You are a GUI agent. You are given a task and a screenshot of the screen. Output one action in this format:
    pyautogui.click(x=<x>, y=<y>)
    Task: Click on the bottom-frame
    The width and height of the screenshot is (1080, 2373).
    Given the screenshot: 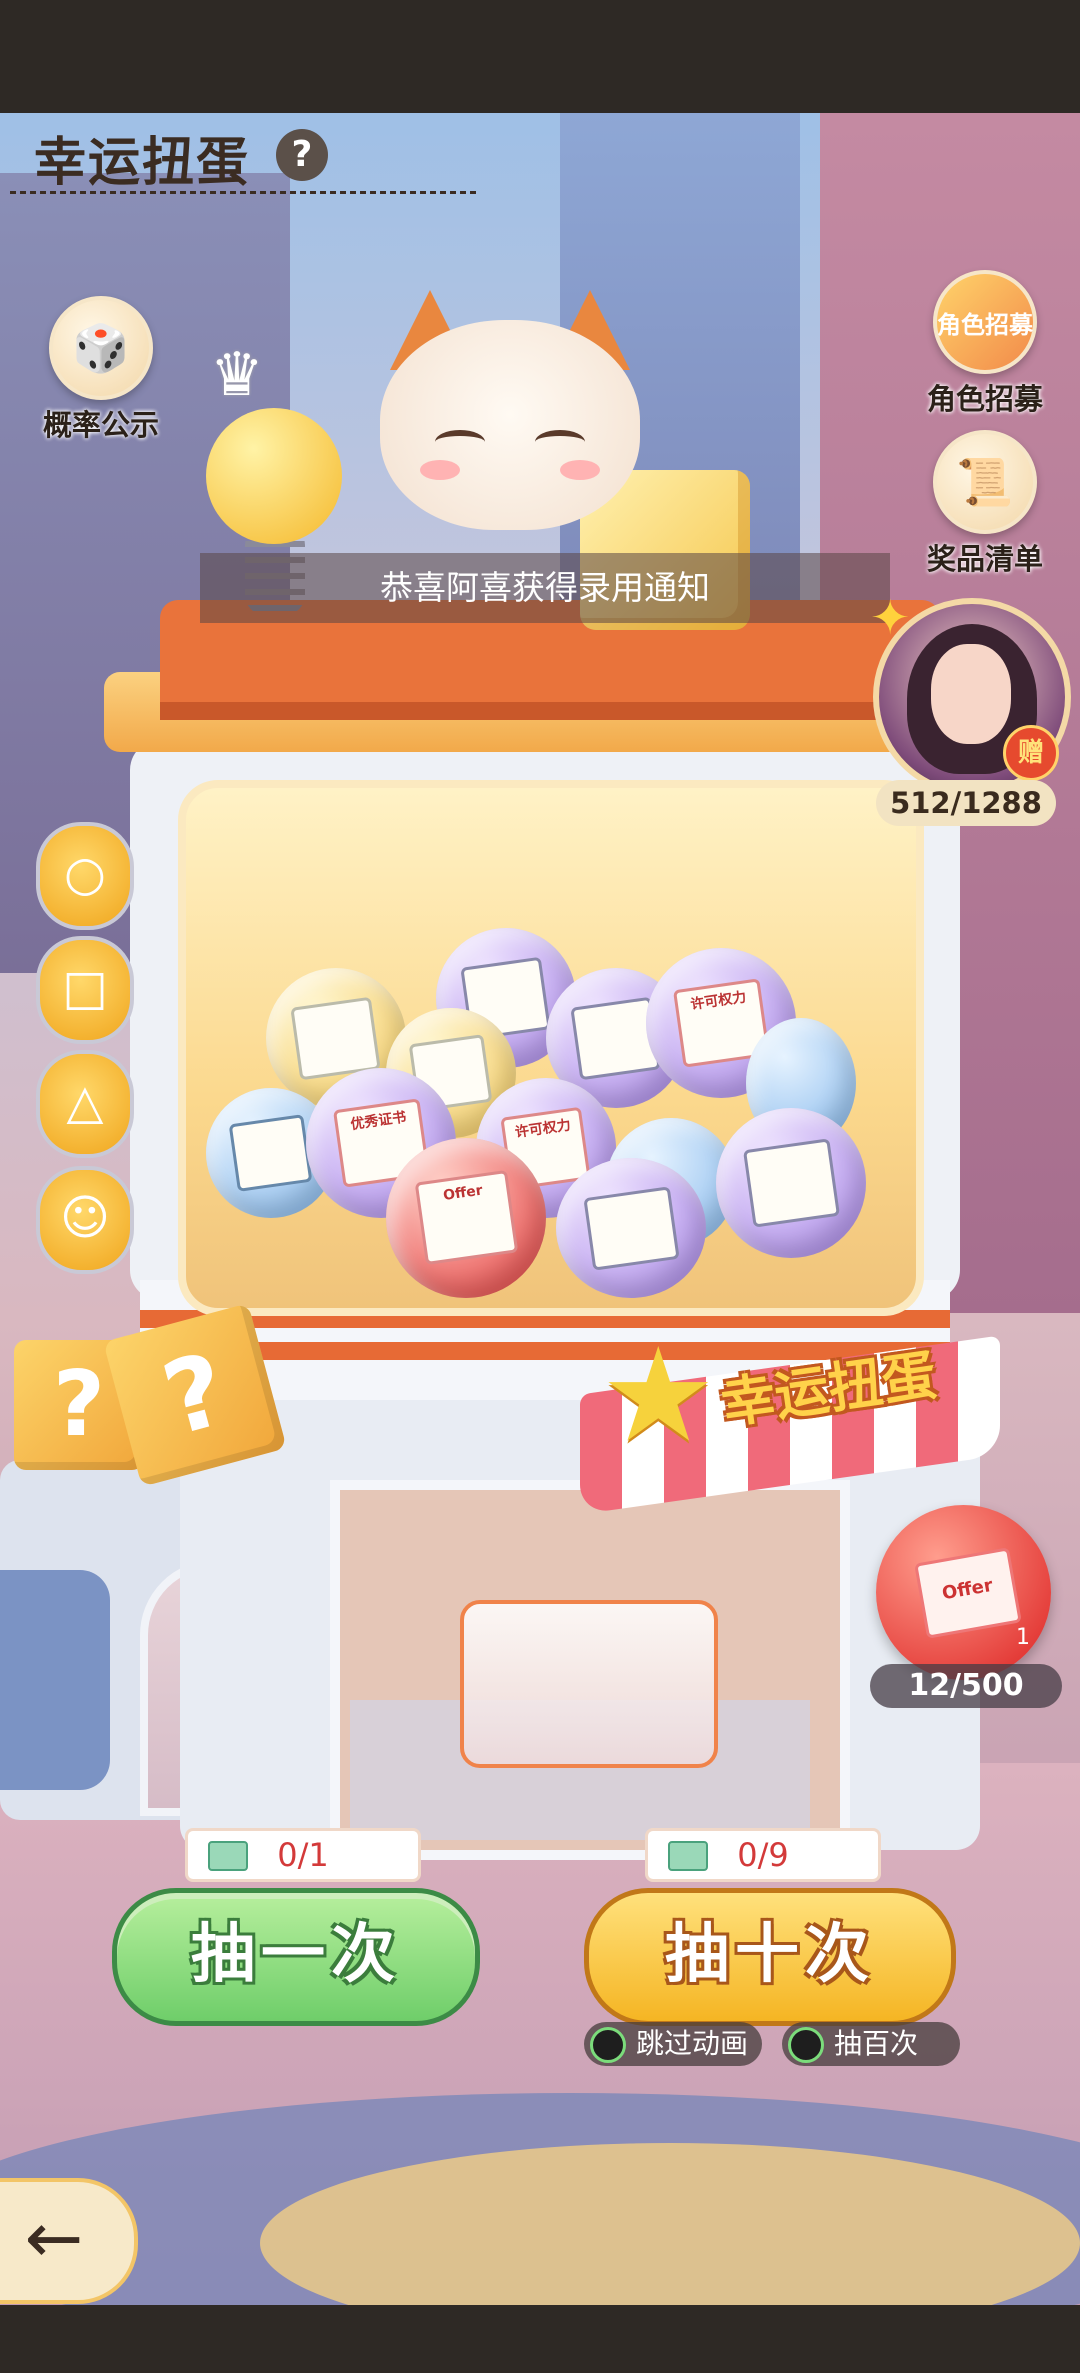 What is the action you would take?
    pyautogui.click(x=540, y=2339)
    